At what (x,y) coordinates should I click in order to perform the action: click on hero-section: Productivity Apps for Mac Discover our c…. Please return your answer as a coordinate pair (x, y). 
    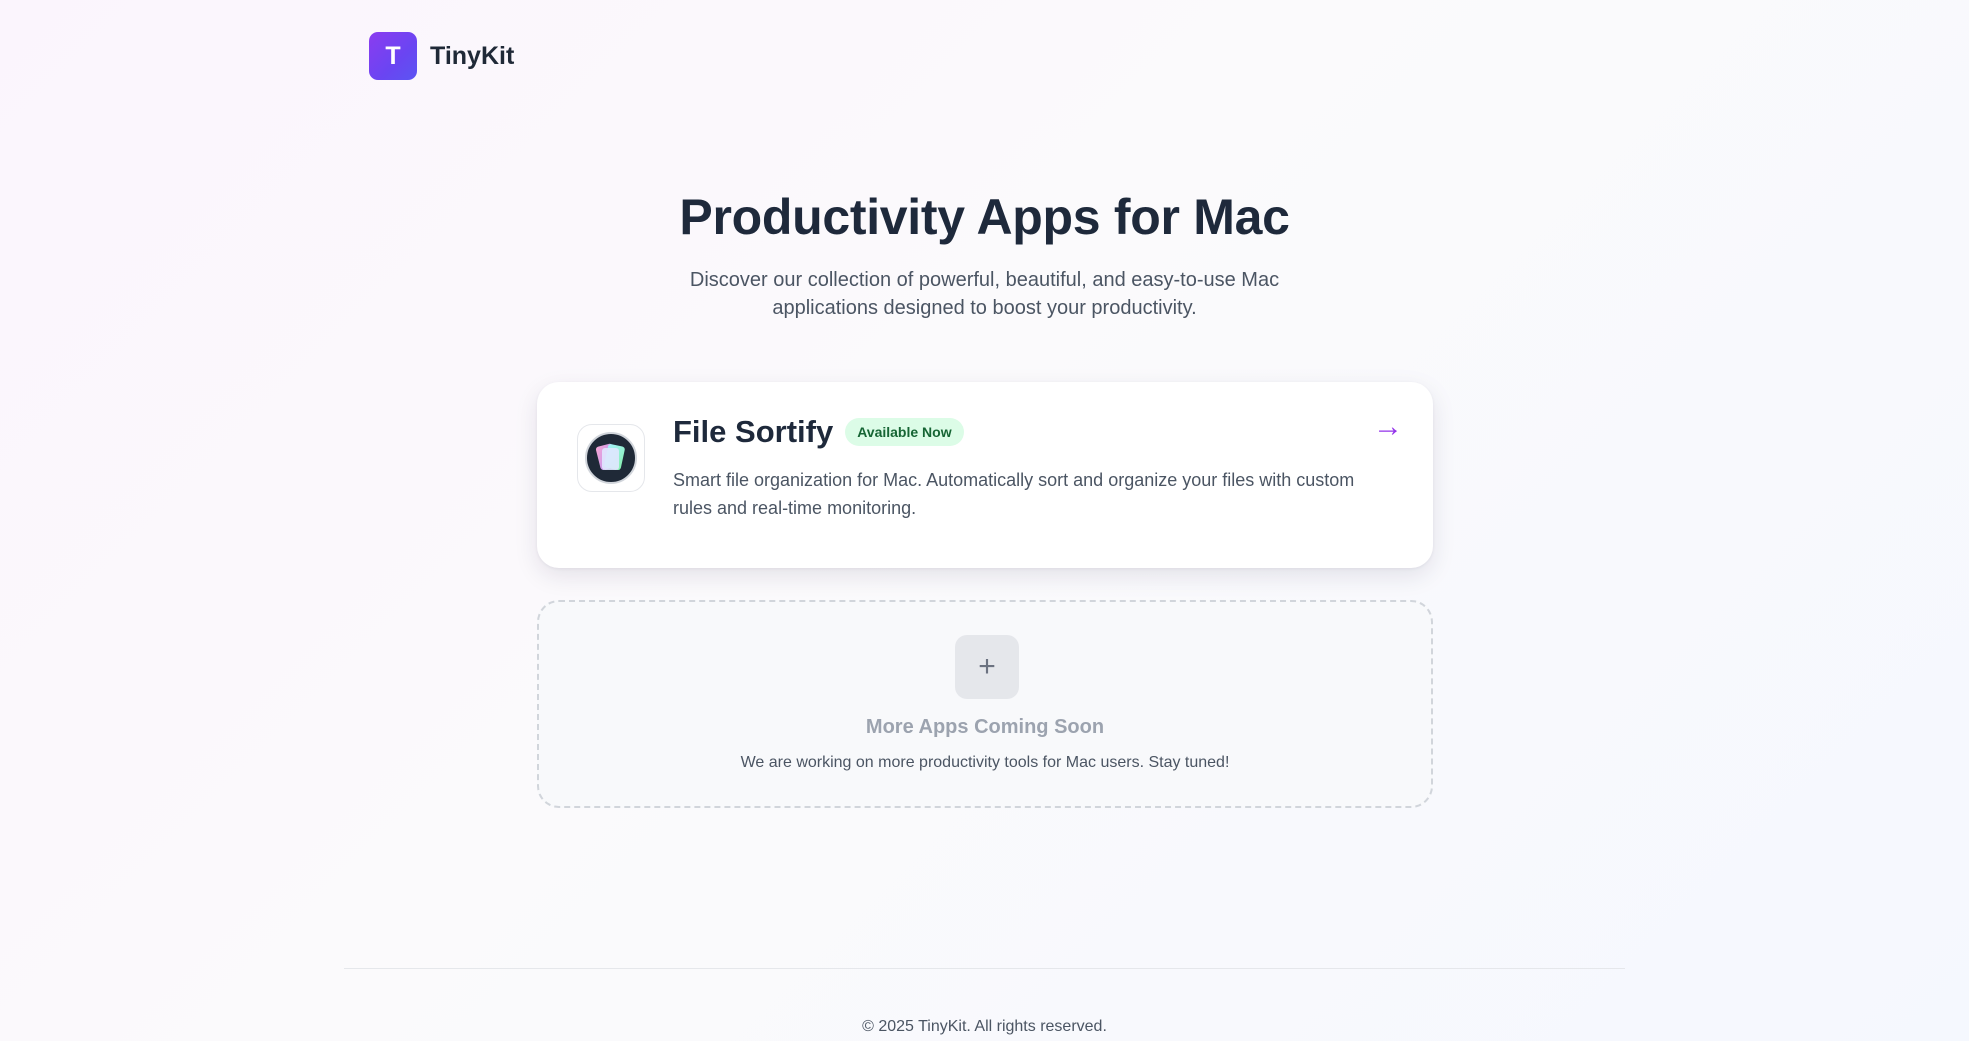
    Looking at the image, I should click on (984, 254).